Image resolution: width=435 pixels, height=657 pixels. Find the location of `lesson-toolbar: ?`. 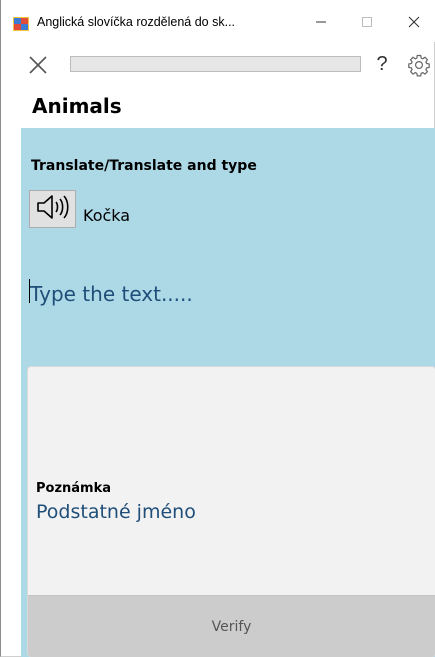

lesson-toolbar: ? is located at coordinates (218, 65).